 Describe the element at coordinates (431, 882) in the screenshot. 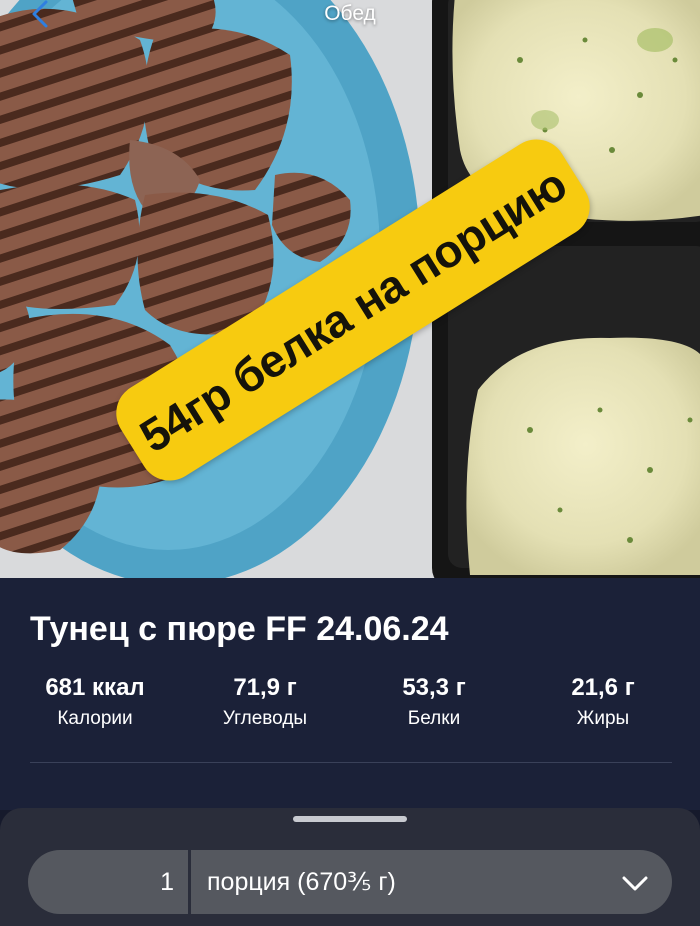

I see `portion-unit-select: порция (670⅗ г)` at that location.